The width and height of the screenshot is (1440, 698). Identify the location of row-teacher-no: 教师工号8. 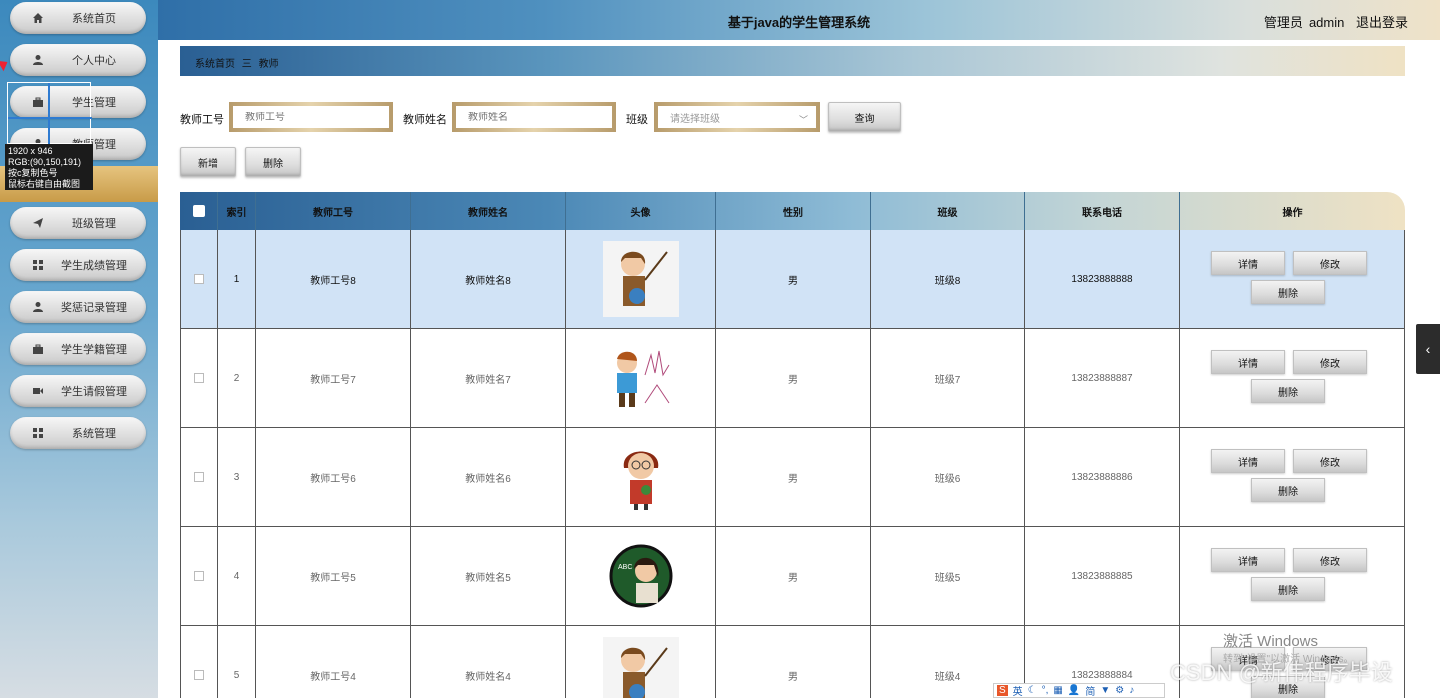
(333, 279).